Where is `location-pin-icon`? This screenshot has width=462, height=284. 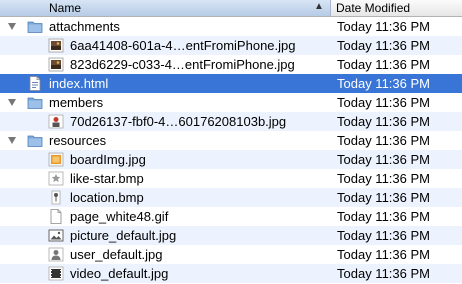 location-pin-icon is located at coordinates (56, 197).